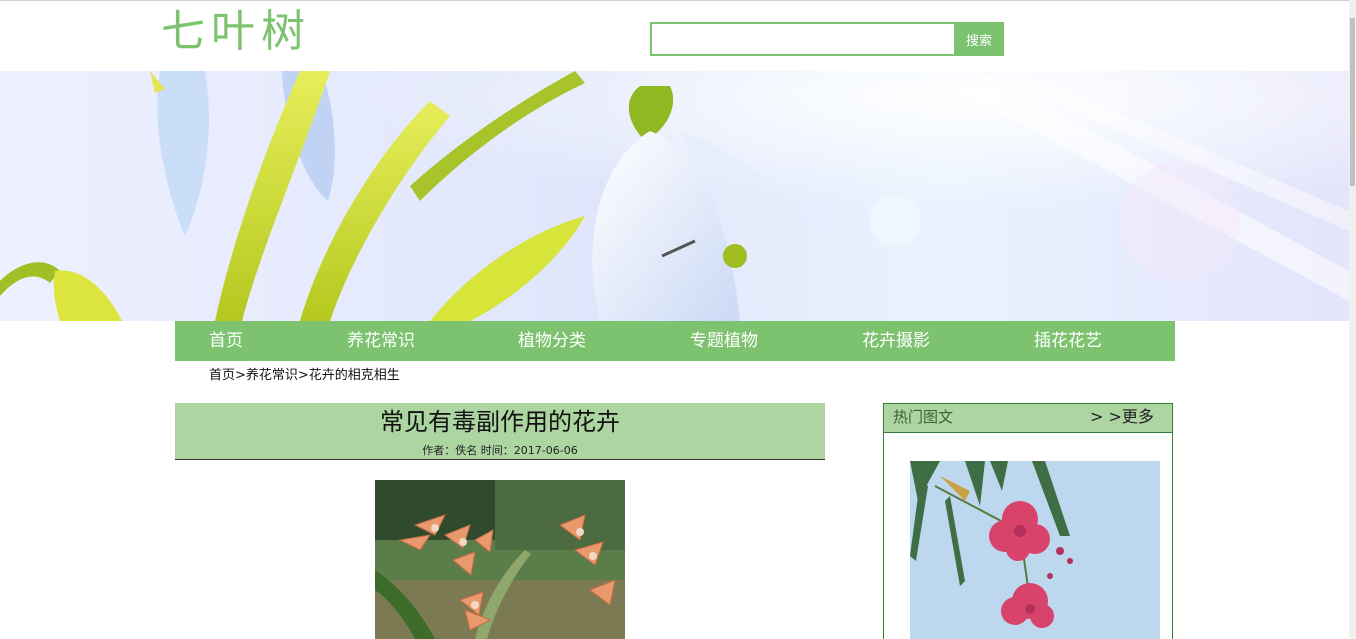 This screenshot has width=1356, height=639. What do you see at coordinates (1122, 417) in the screenshot?
I see `more-link: > >更多` at bounding box center [1122, 417].